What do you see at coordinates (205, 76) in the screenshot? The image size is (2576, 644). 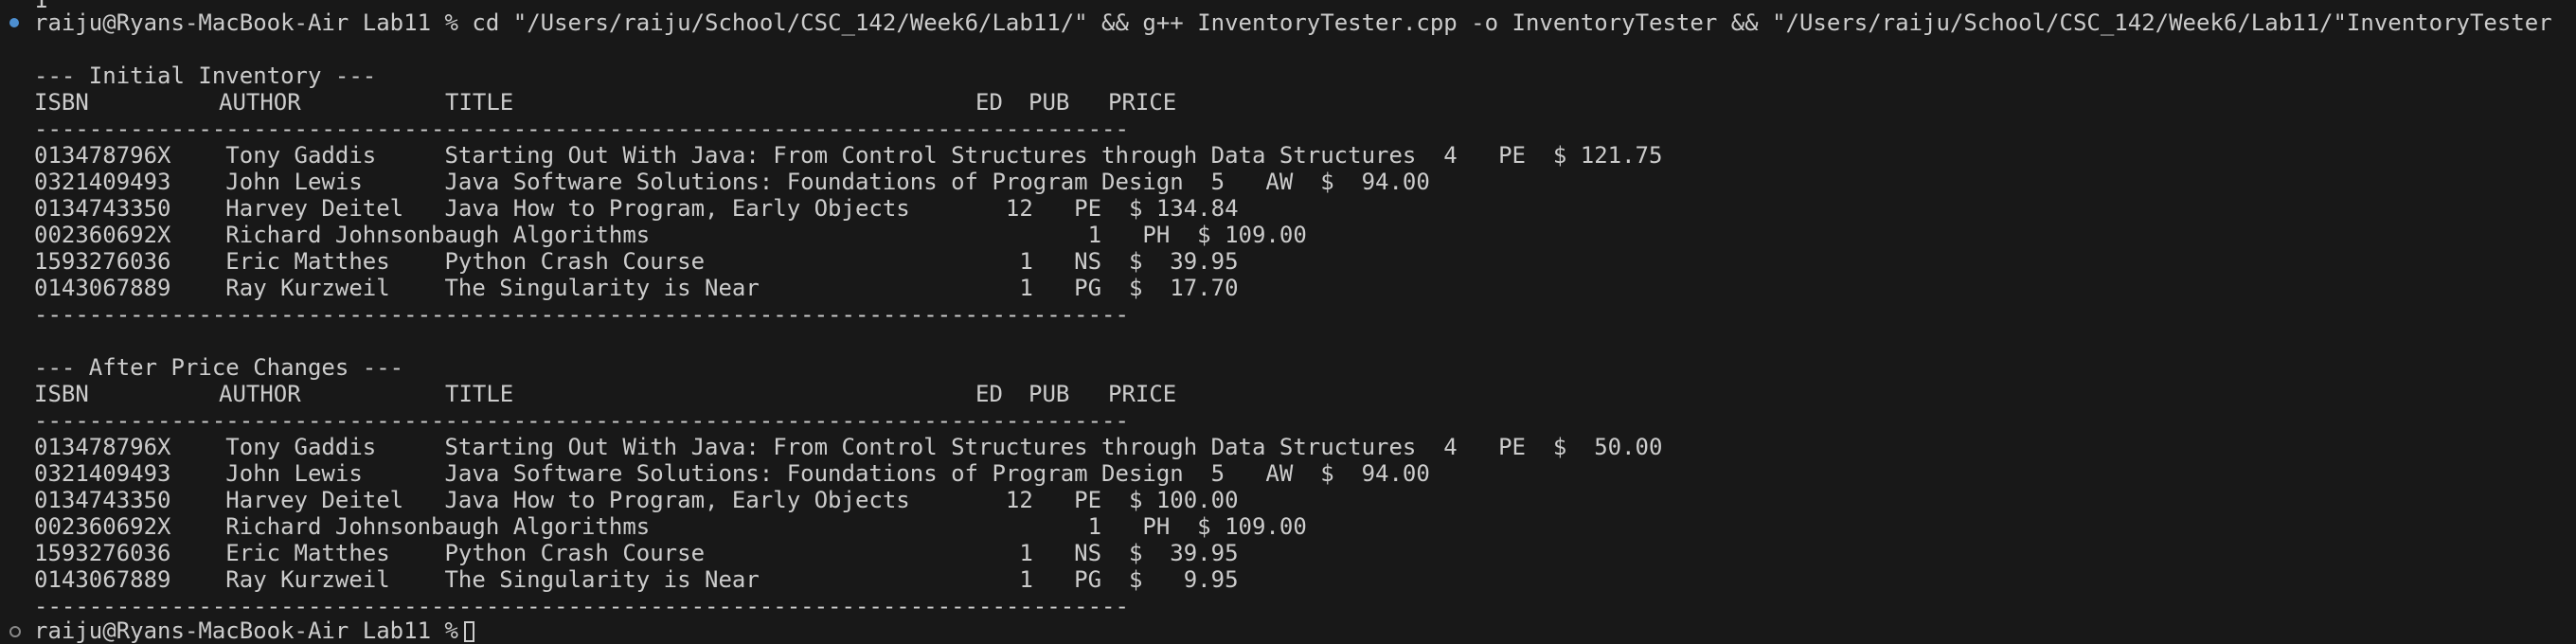 I see `section-heading-initial: --- Initial Inventory ---` at bounding box center [205, 76].